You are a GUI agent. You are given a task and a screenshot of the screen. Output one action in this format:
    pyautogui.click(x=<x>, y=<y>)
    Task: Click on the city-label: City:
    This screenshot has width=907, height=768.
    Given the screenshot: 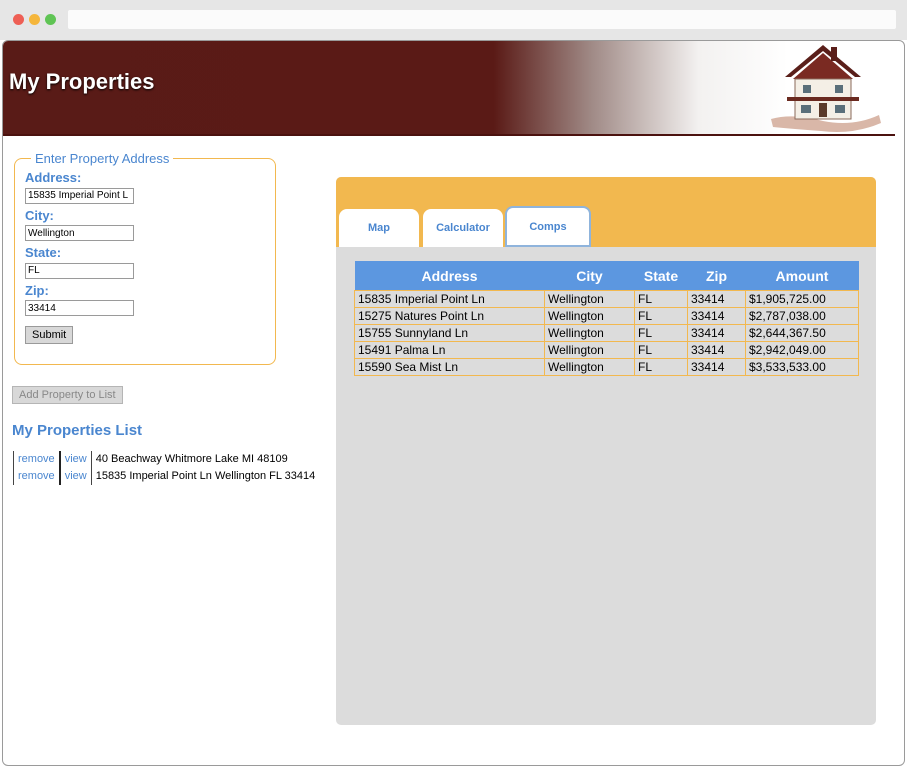 What is the action you would take?
    pyautogui.click(x=39, y=215)
    